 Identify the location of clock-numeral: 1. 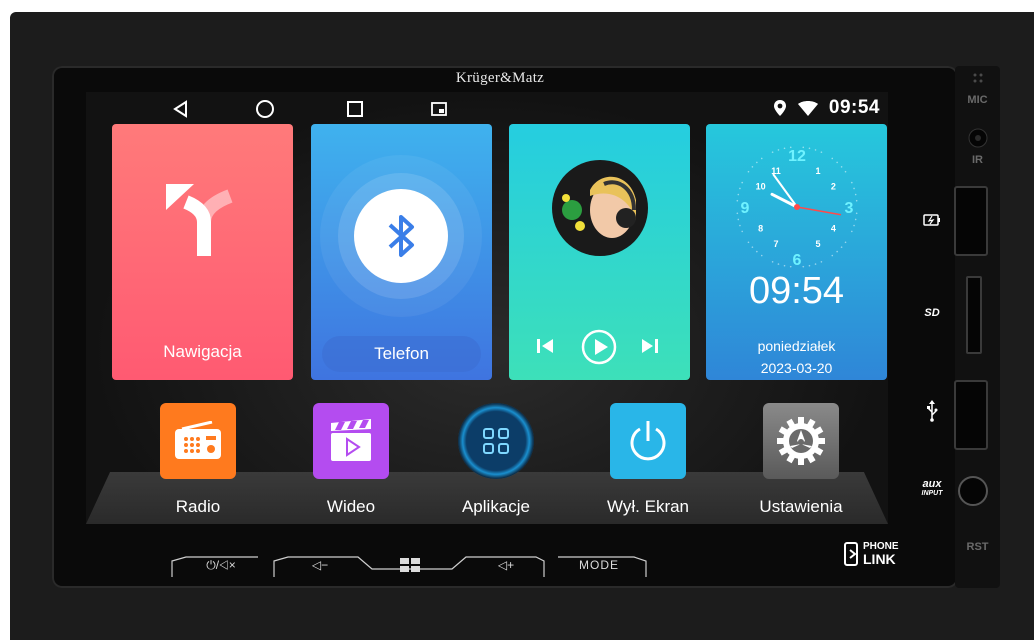
(817, 171).